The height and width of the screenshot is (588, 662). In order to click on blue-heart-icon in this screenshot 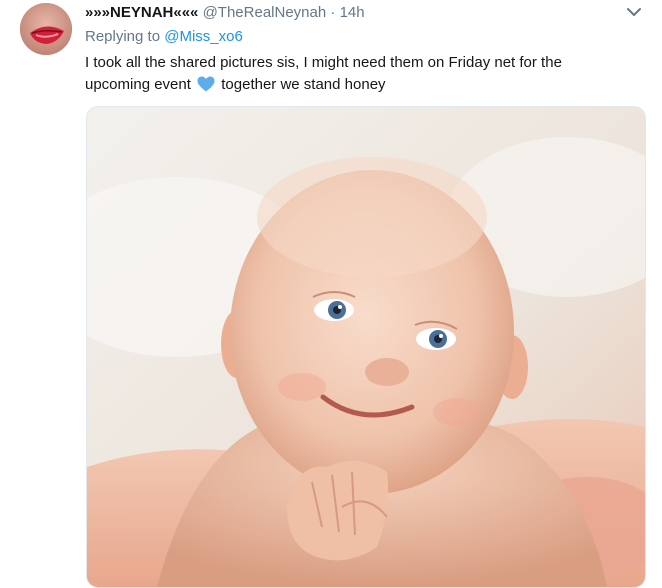, I will do `click(206, 84)`.